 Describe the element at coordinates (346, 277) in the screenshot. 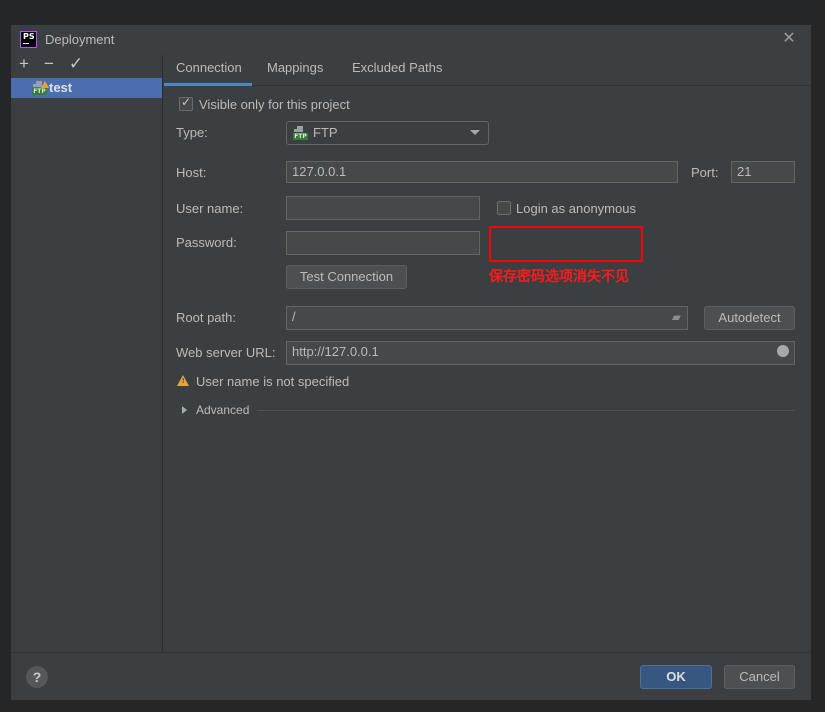

I see `test-connection-button: Test Connection` at that location.